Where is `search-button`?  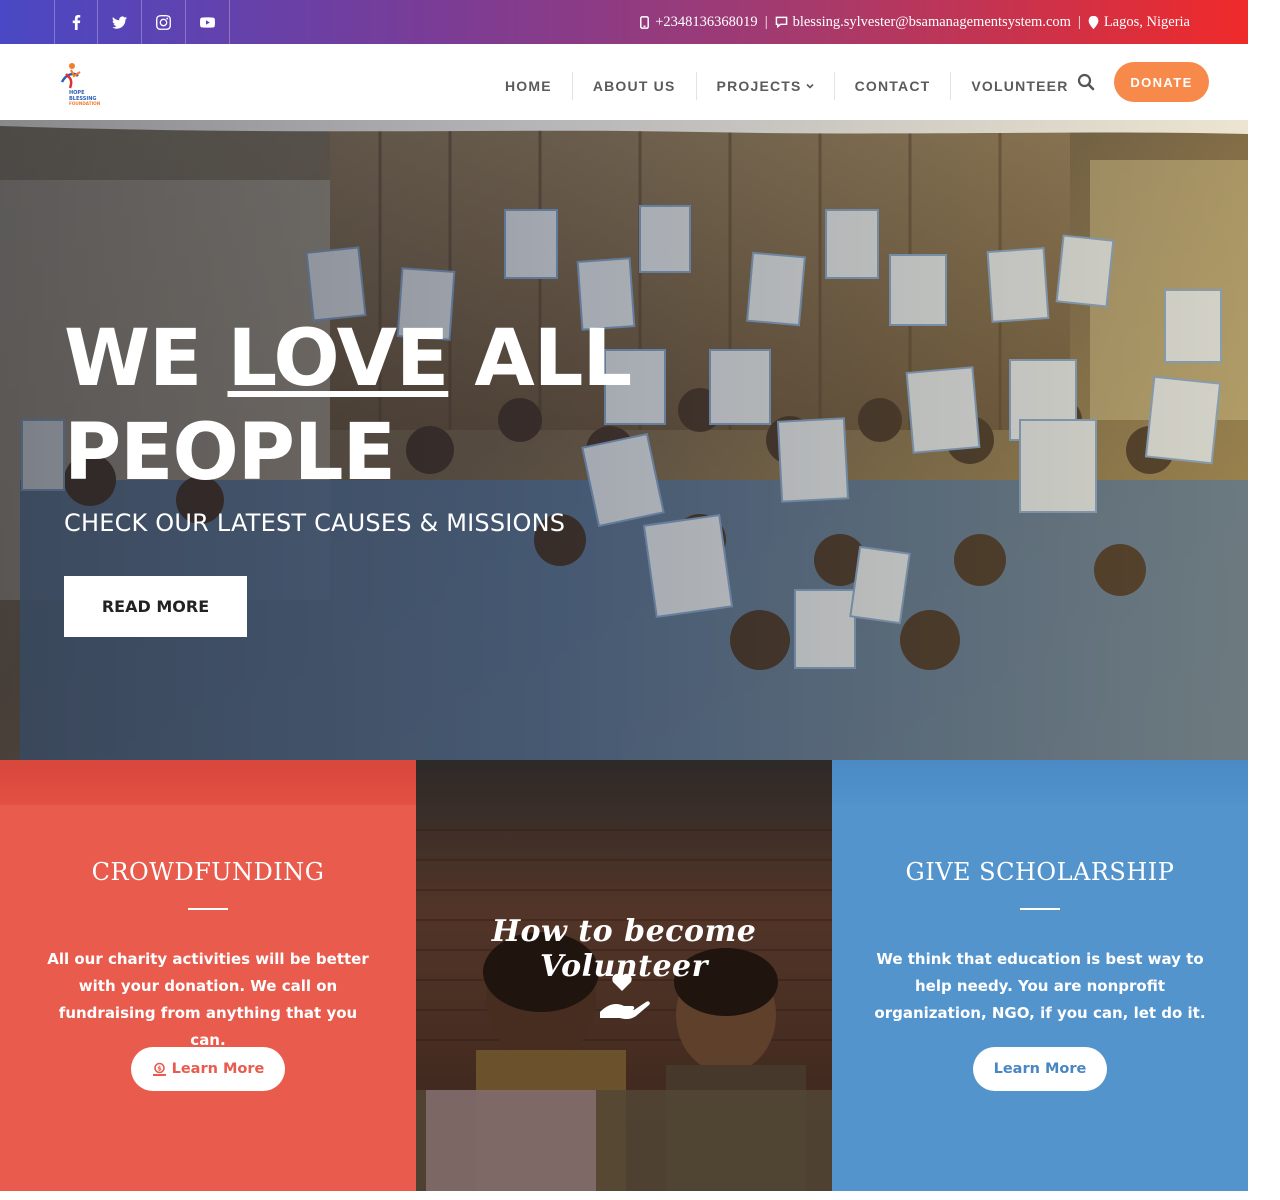 search-button is located at coordinates (1086, 82).